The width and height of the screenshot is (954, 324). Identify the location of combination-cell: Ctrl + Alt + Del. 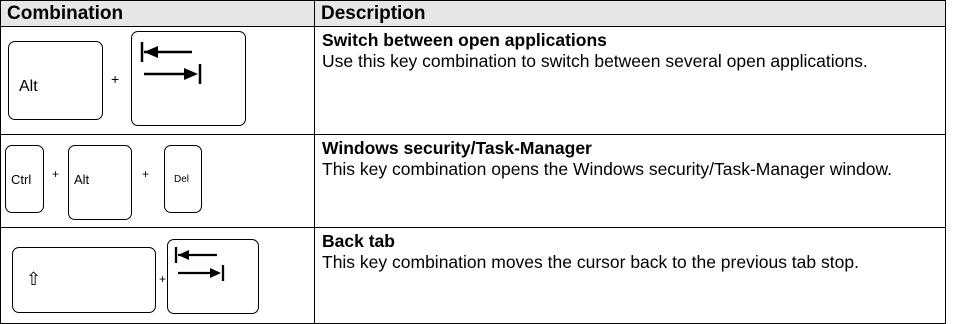
(157, 181).